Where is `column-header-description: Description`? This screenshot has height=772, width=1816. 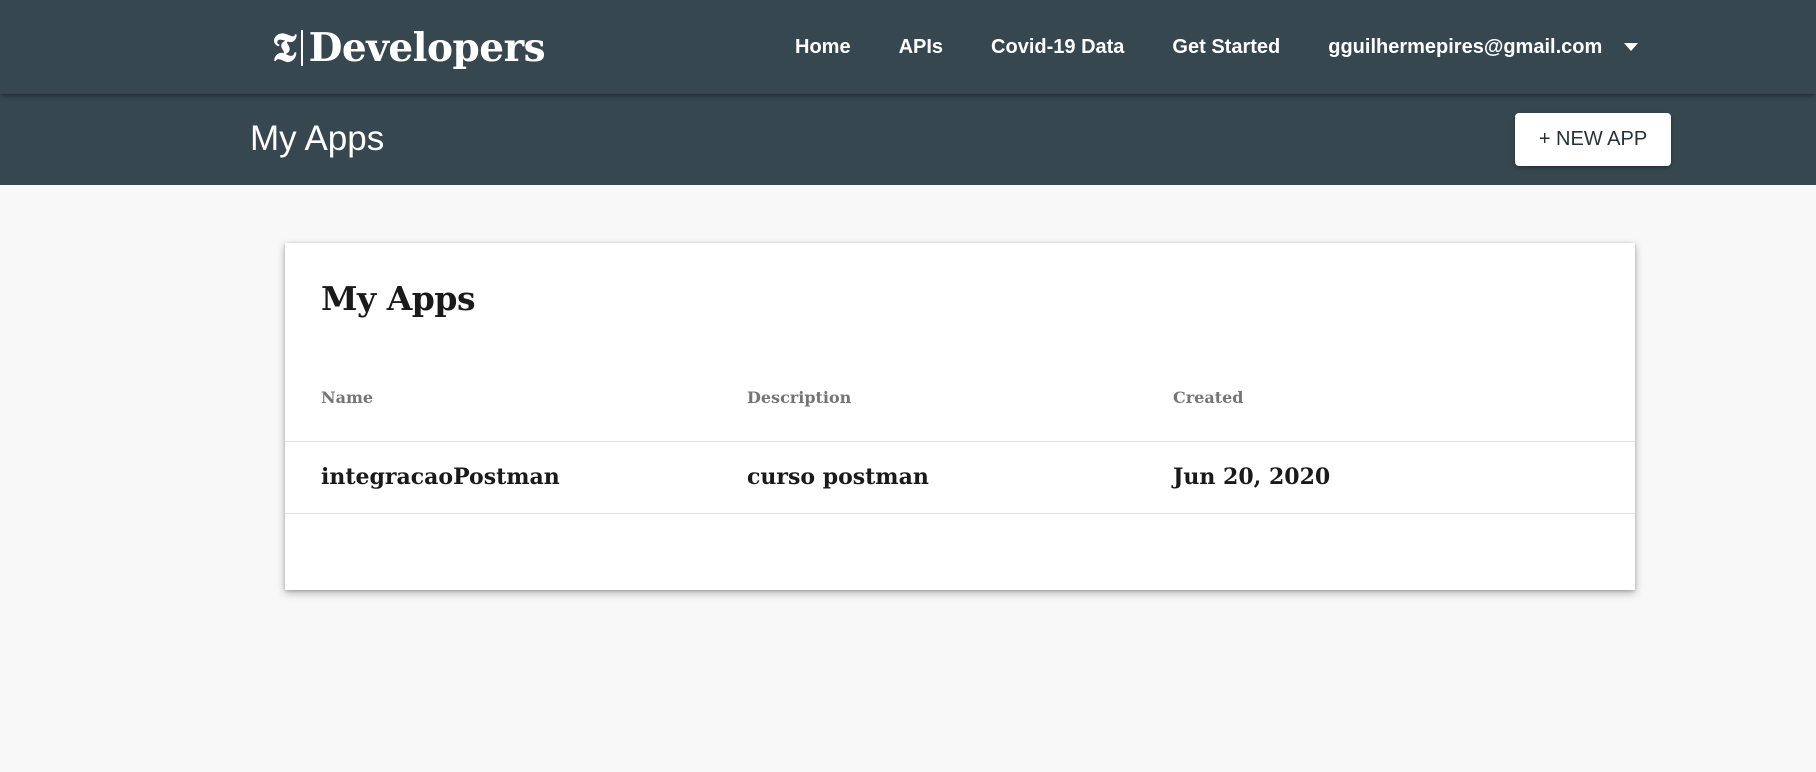
column-header-description: Description is located at coordinates (799, 397).